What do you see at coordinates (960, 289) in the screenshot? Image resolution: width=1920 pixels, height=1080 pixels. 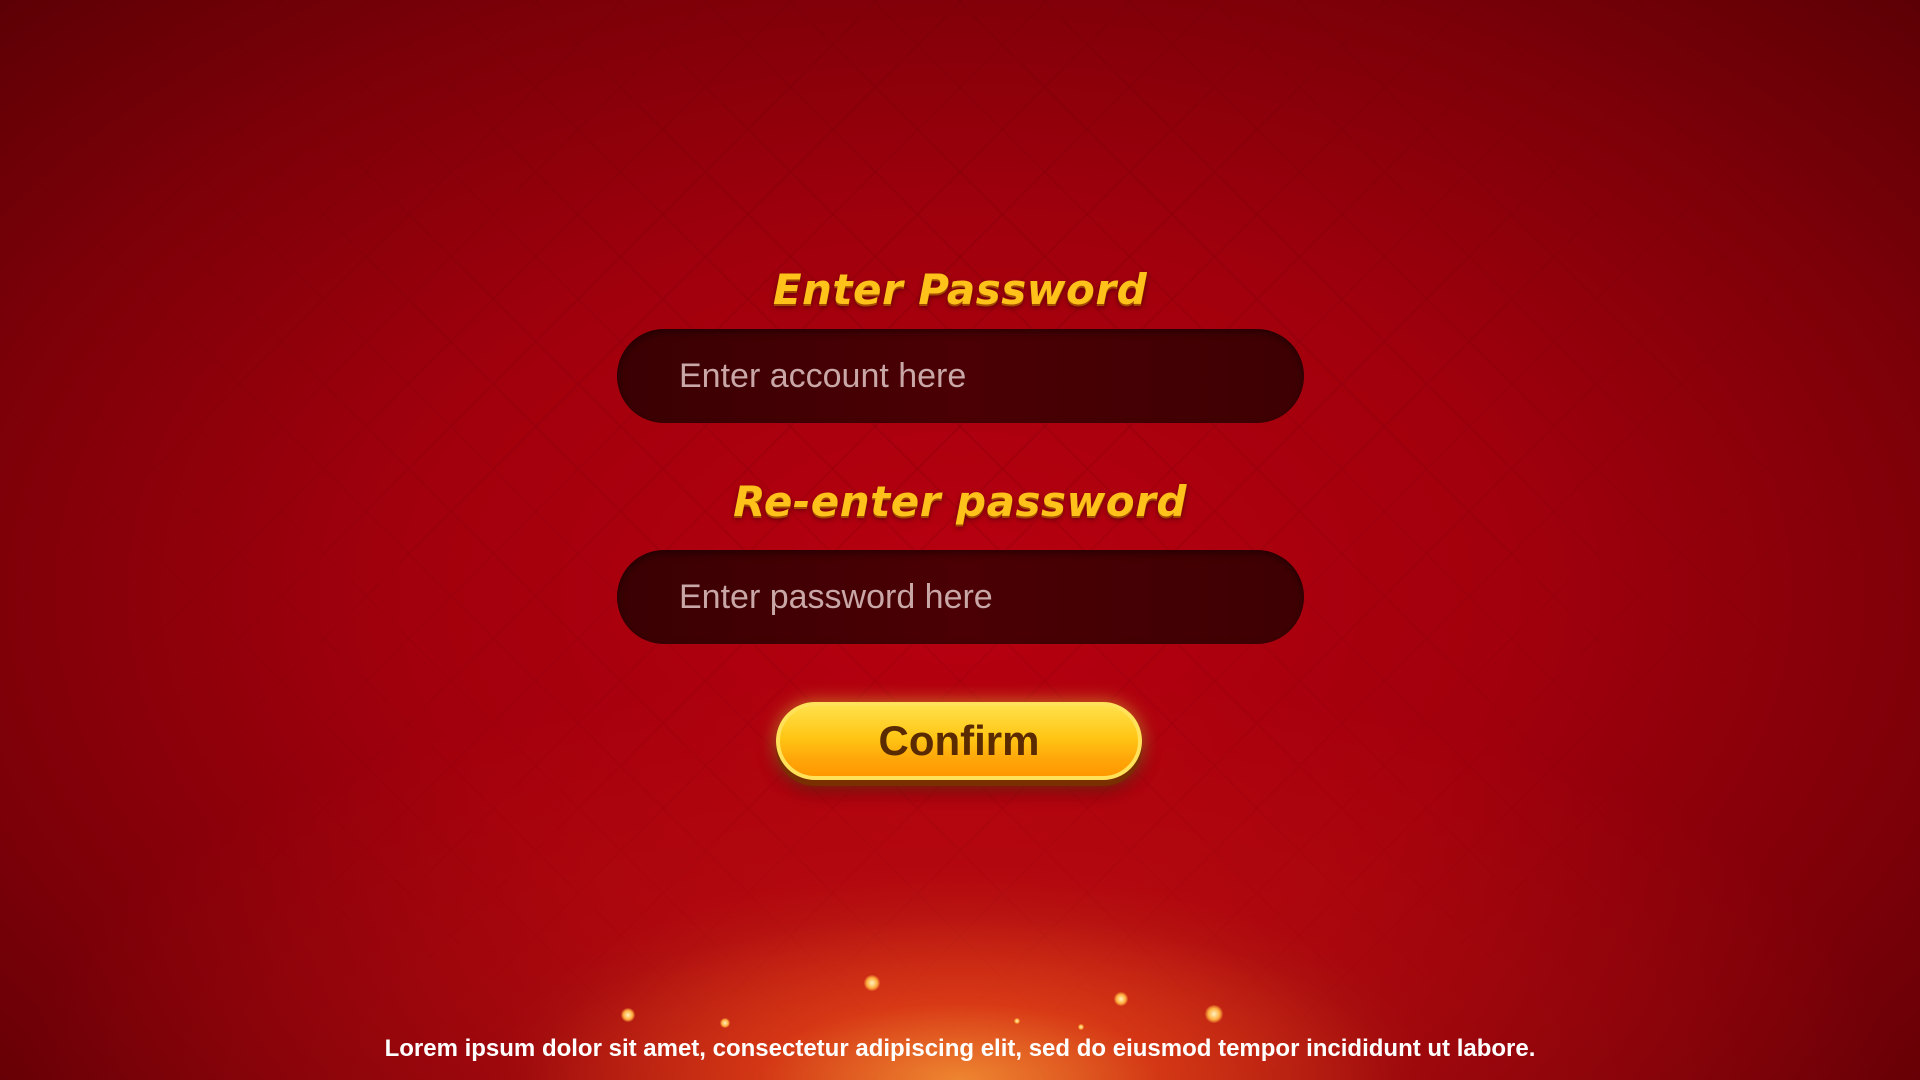 I see `enter-password-heading: Enter Password` at bounding box center [960, 289].